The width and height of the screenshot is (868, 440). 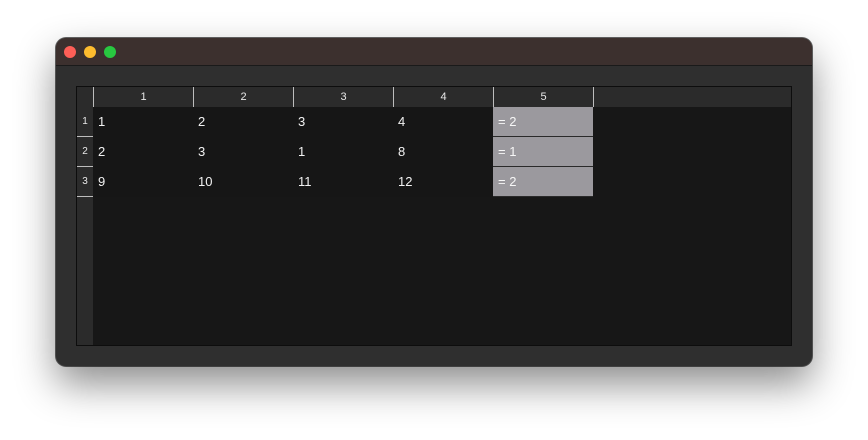 I want to click on column-header-5: 5, so click(x=543, y=97).